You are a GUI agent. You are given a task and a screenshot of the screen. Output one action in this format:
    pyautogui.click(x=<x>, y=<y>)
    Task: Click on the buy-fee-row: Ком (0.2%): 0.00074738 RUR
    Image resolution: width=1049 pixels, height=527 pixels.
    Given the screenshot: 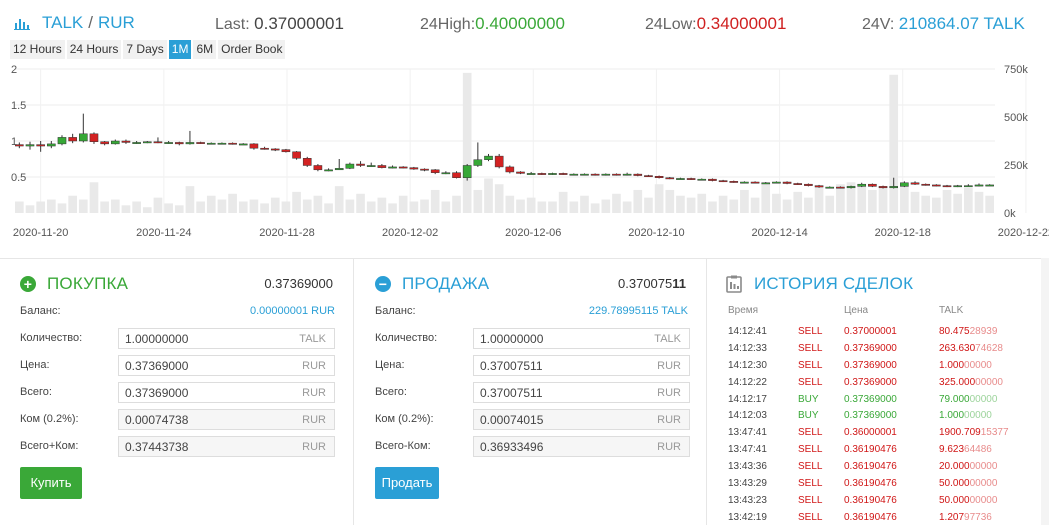 What is the action you would take?
    pyautogui.click(x=177, y=419)
    